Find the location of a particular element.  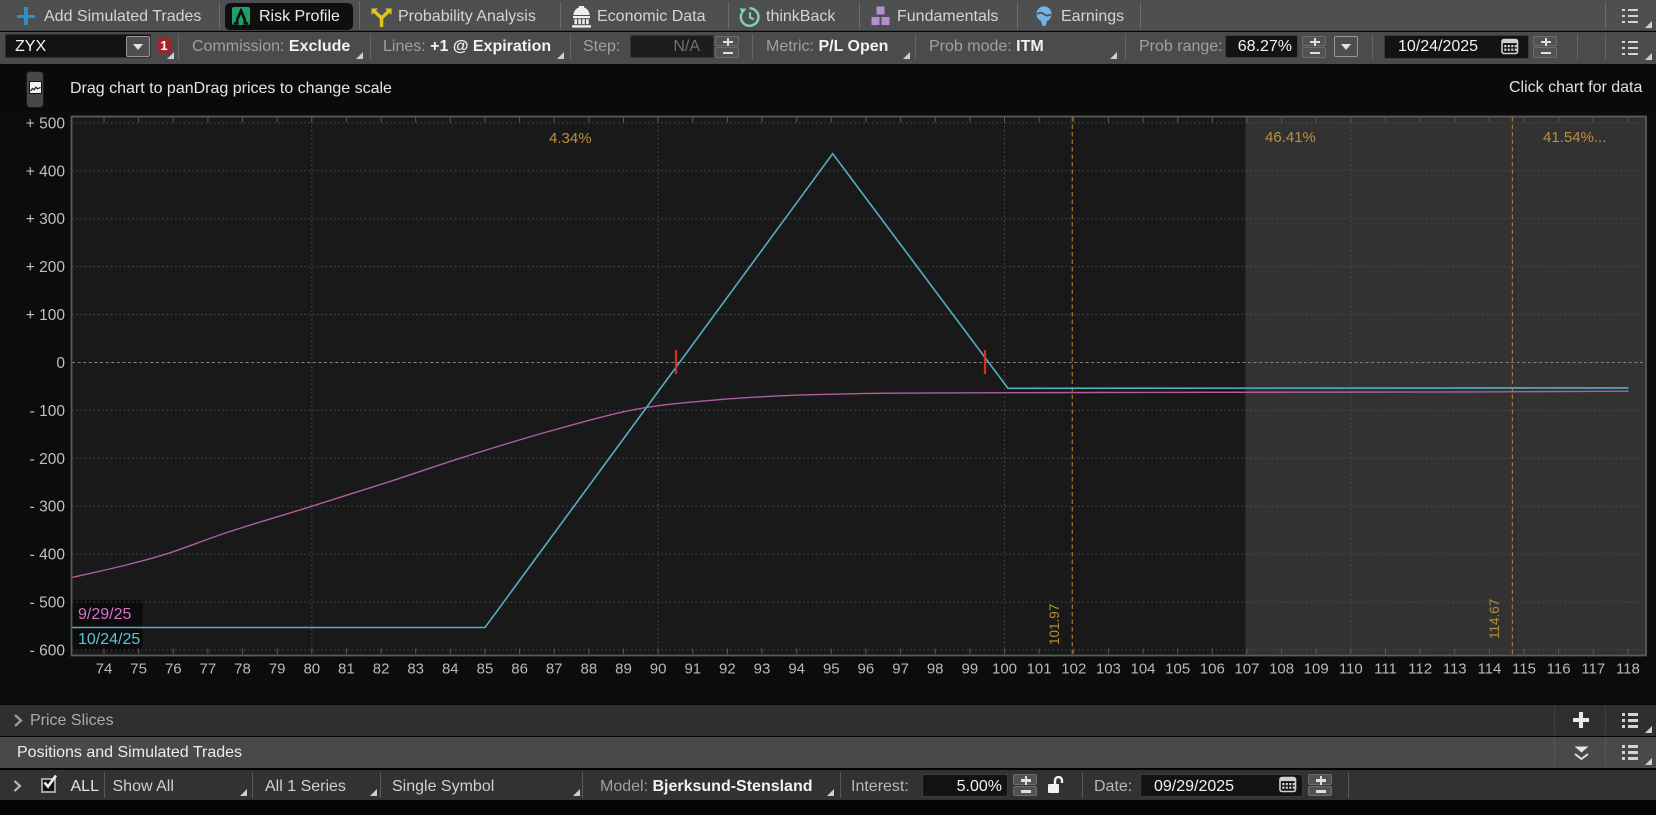

svg-text: 84 is located at coordinates (450, 669).